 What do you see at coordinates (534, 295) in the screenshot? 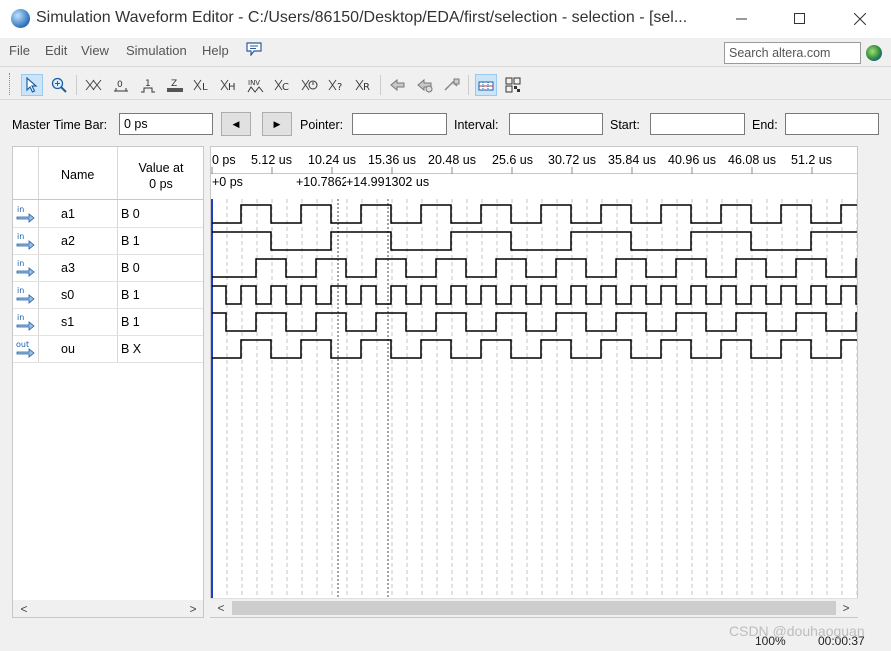
I see `trace-s0` at bounding box center [534, 295].